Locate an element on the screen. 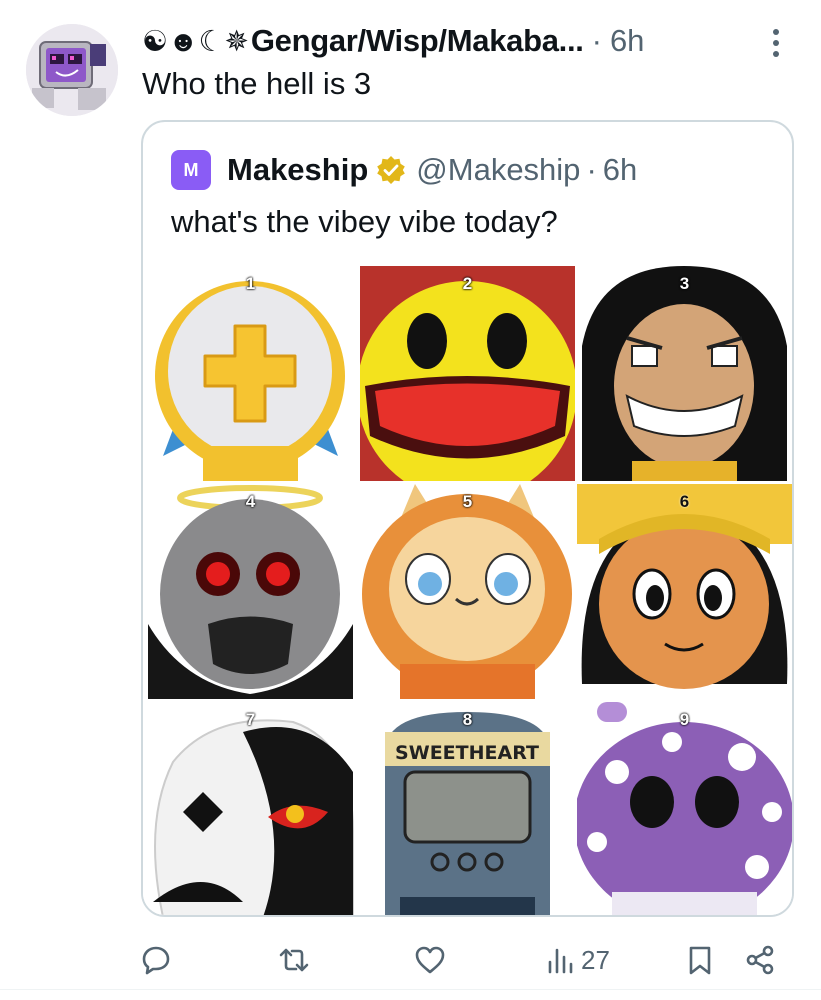 The height and width of the screenshot is (1000, 821). name-emoji-icons: ☯︎☻☾✵ is located at coordinates (195, 41).